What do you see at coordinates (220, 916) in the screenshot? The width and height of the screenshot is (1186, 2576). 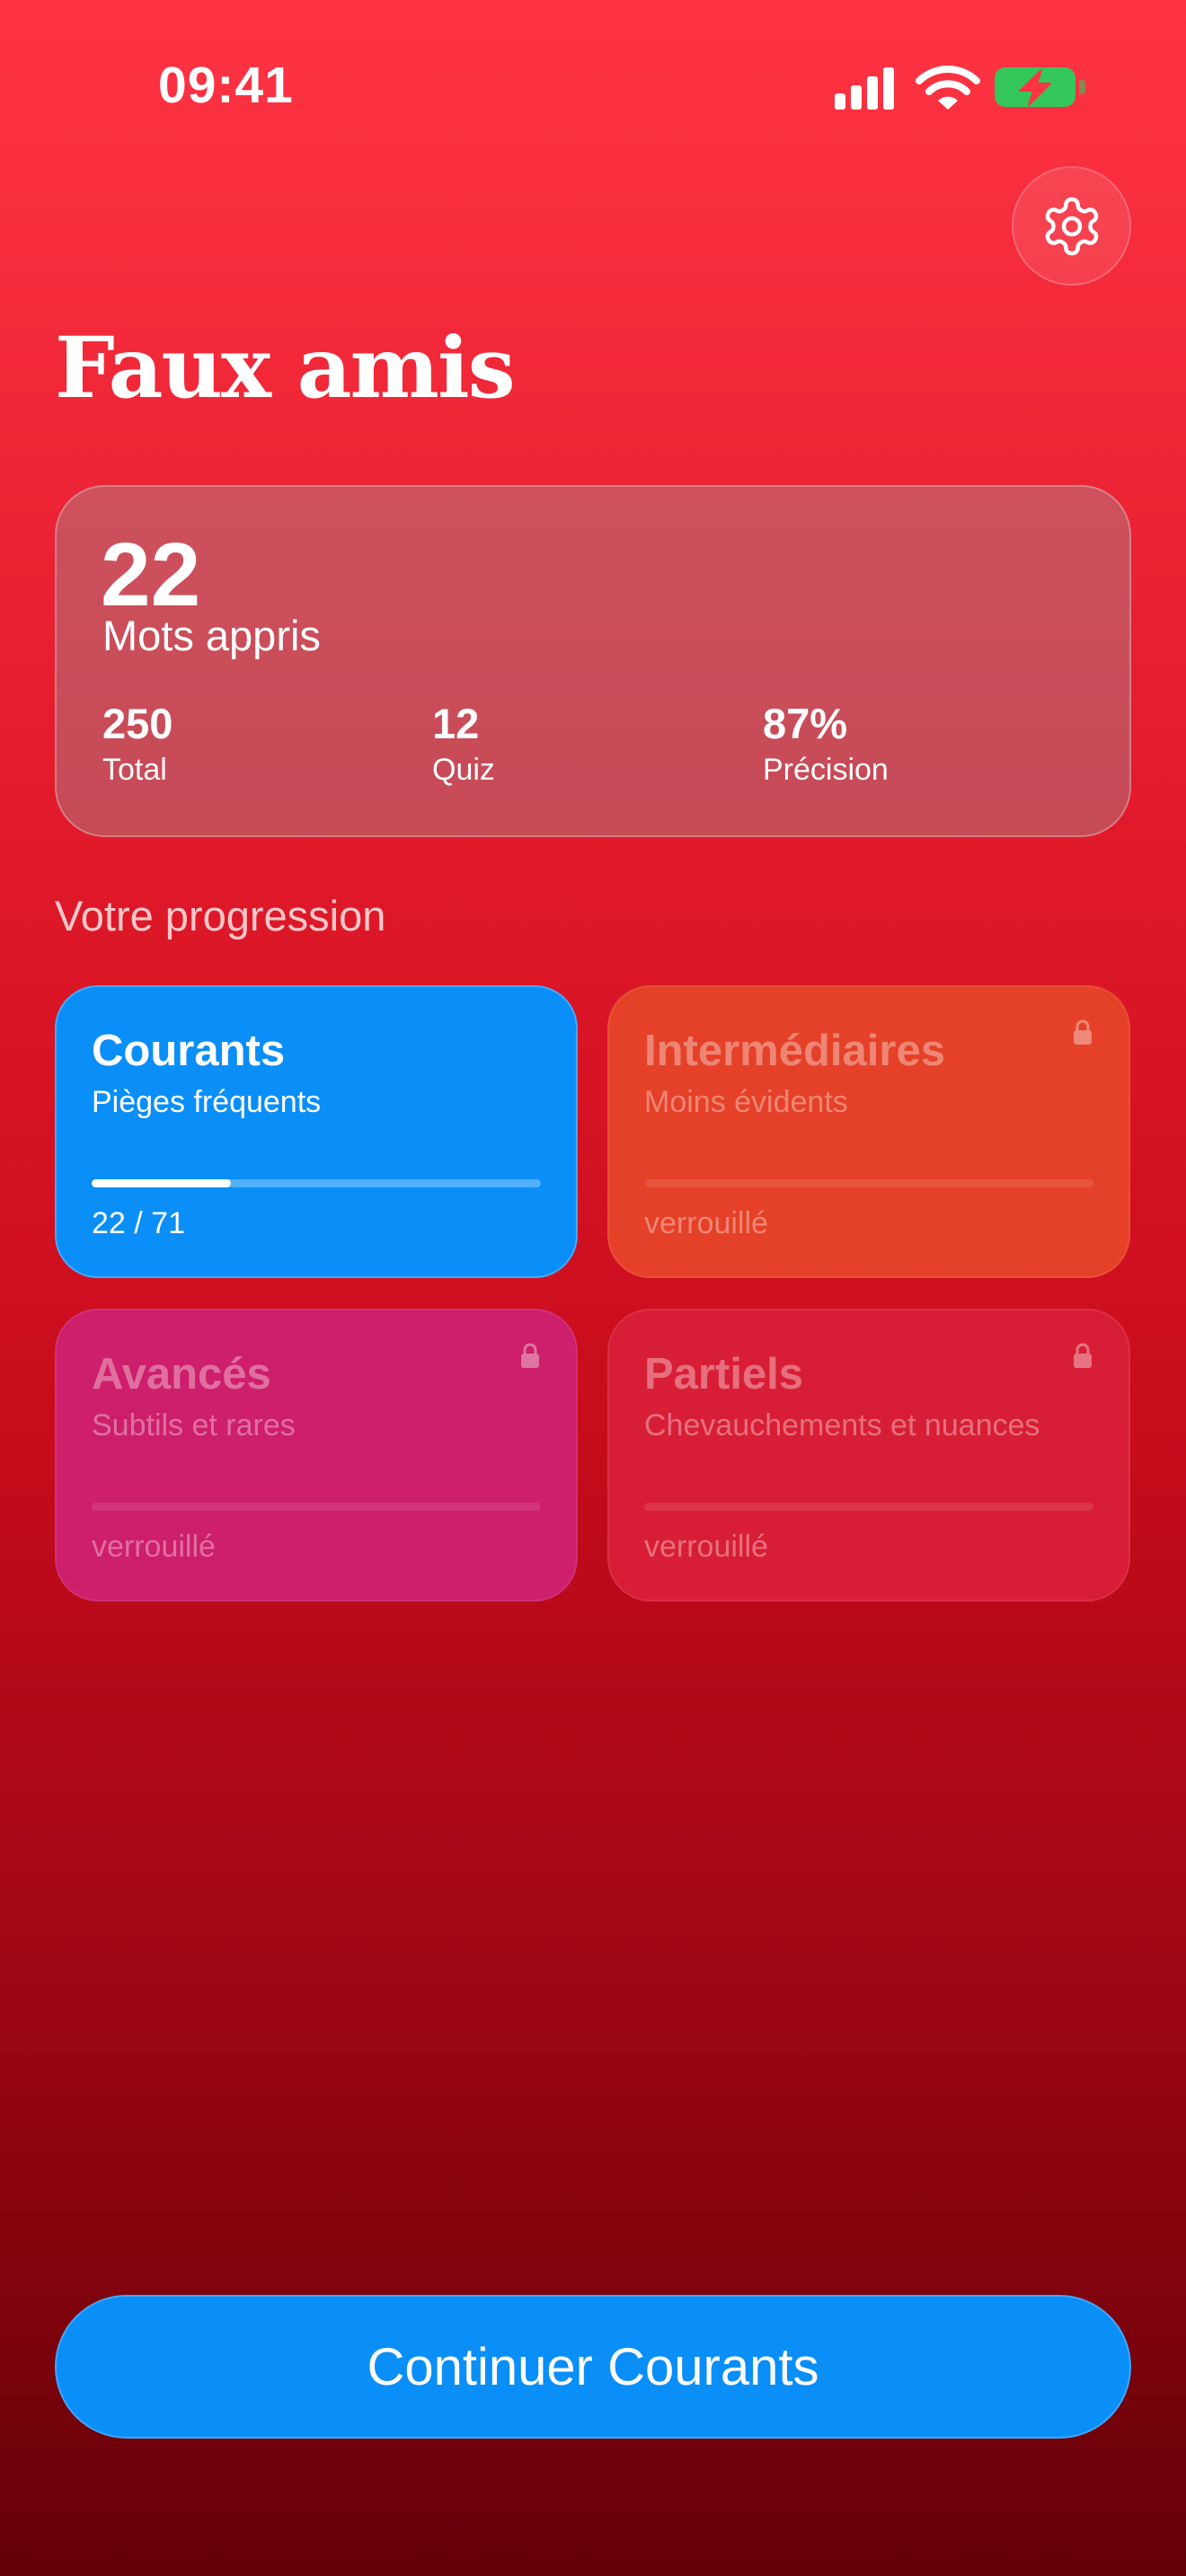 I see `section-label: Votre progression` at bounding box center [220, 916].